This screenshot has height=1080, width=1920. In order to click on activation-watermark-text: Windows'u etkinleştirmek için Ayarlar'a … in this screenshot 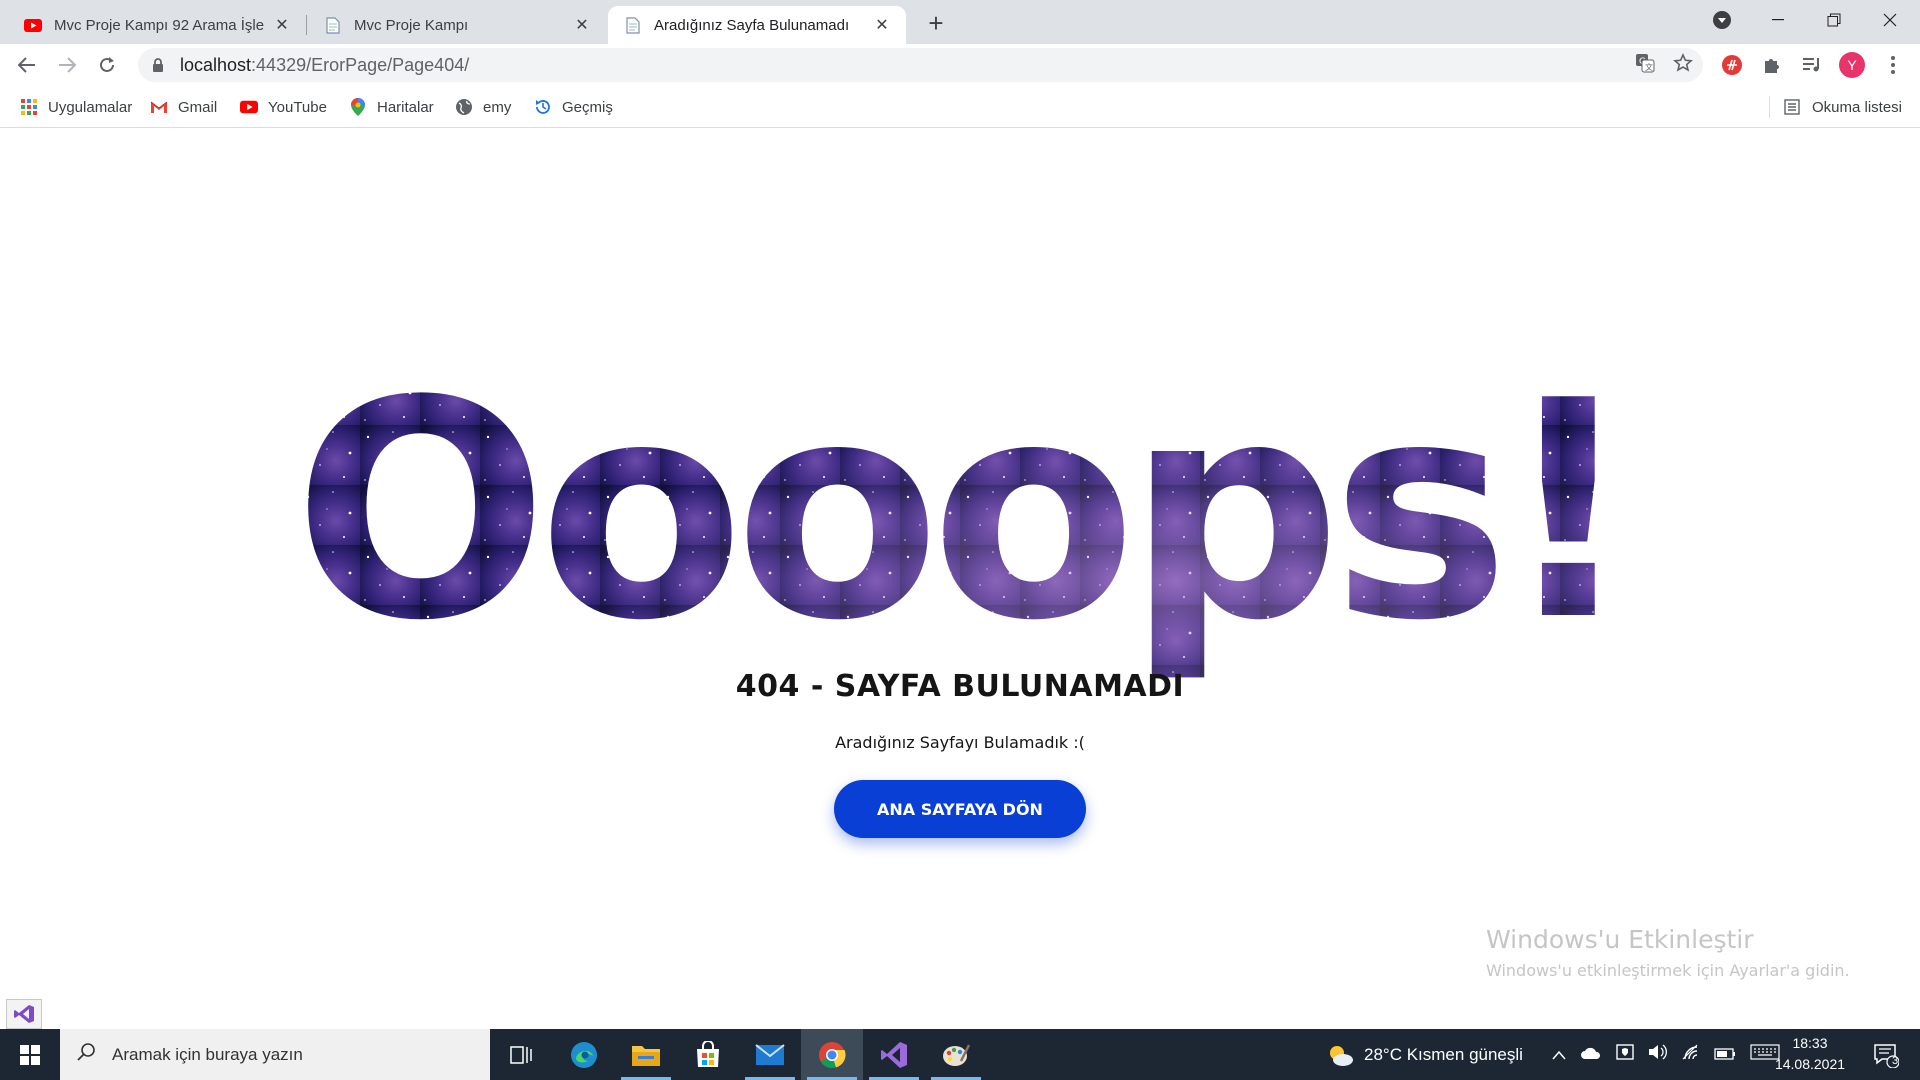, I will do `click(1668, 970)`.